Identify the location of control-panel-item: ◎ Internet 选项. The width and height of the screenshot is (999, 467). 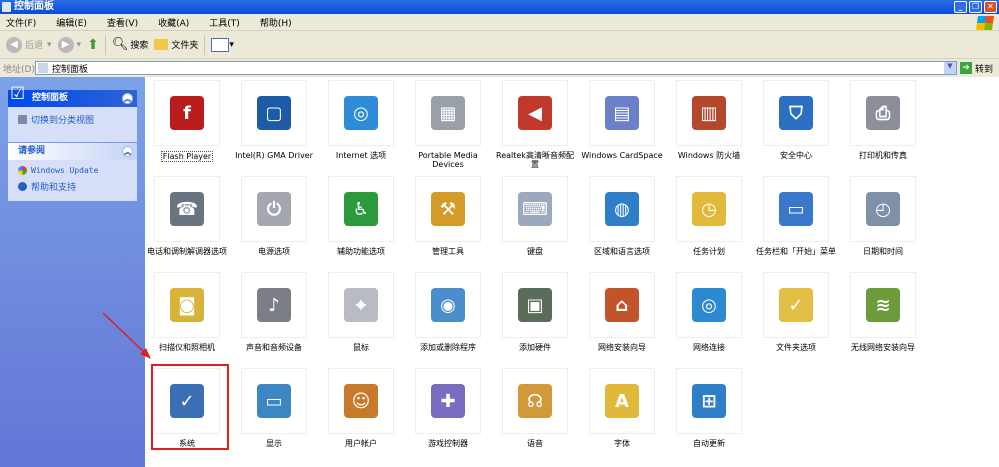
(361, 120).